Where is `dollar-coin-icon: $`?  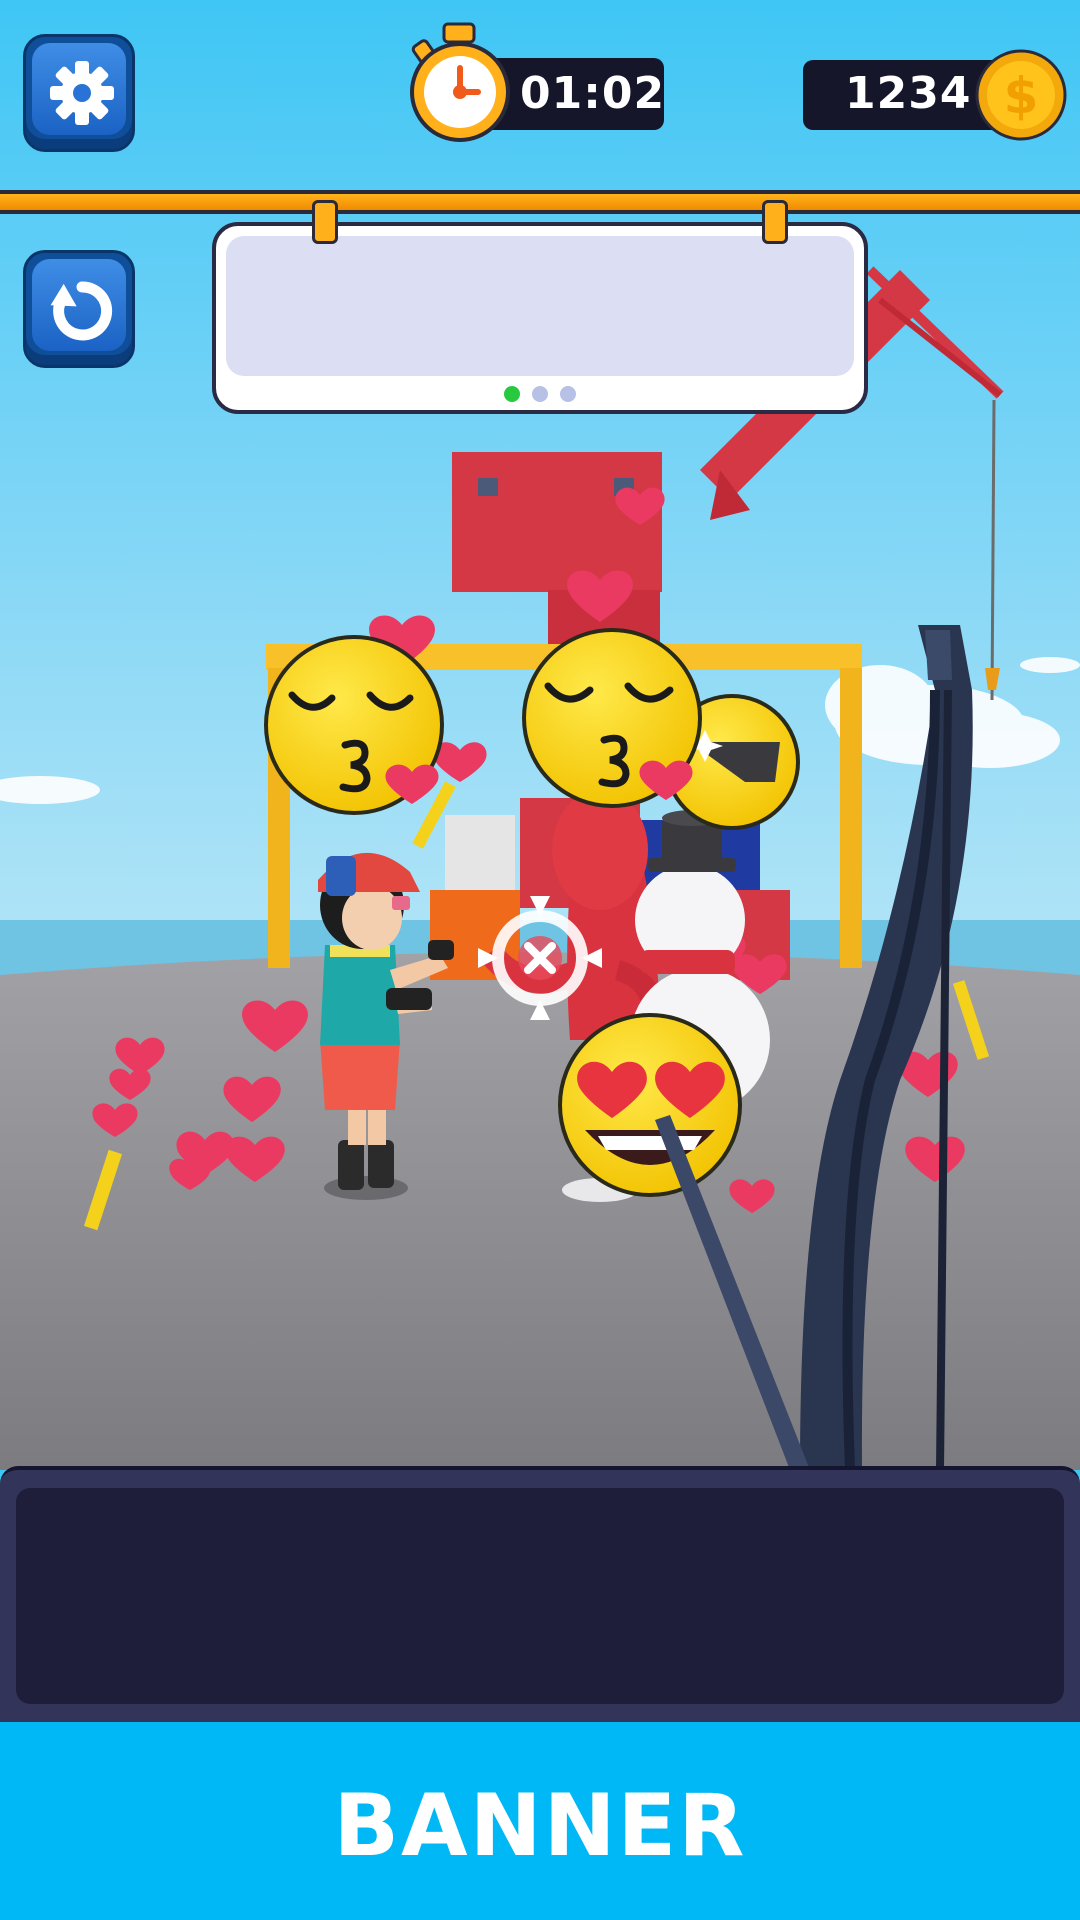
dollar-coin-icon: $ is located at coordinates (1021, 95).